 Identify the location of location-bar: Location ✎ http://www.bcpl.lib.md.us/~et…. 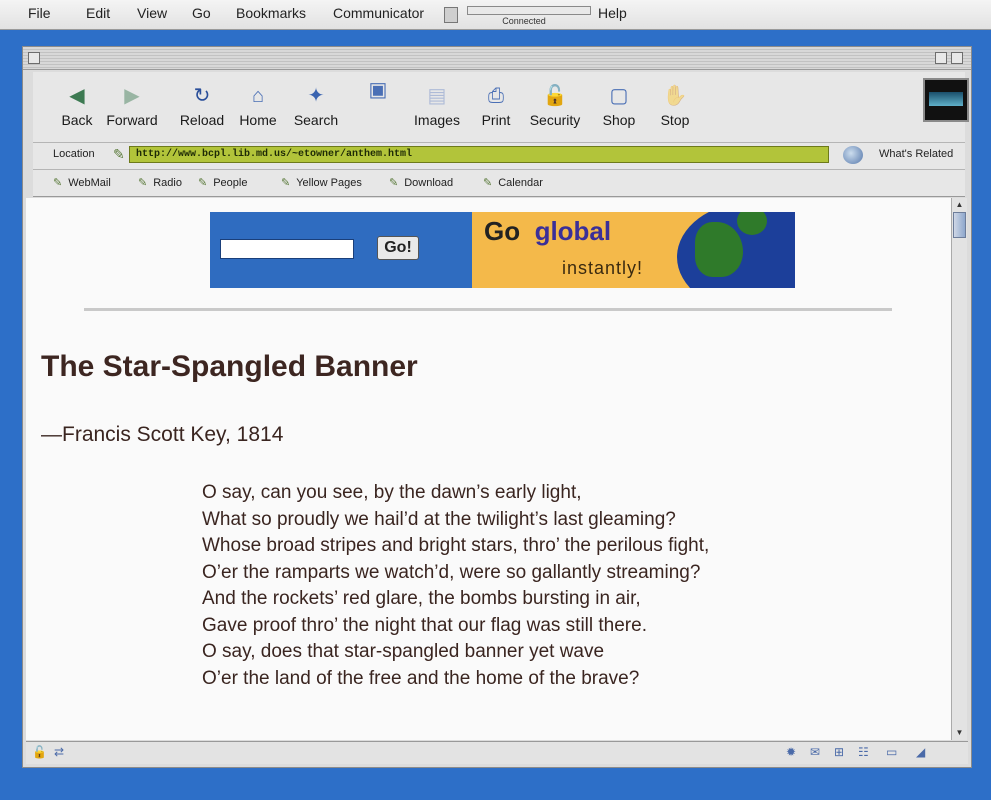
(499, 156).